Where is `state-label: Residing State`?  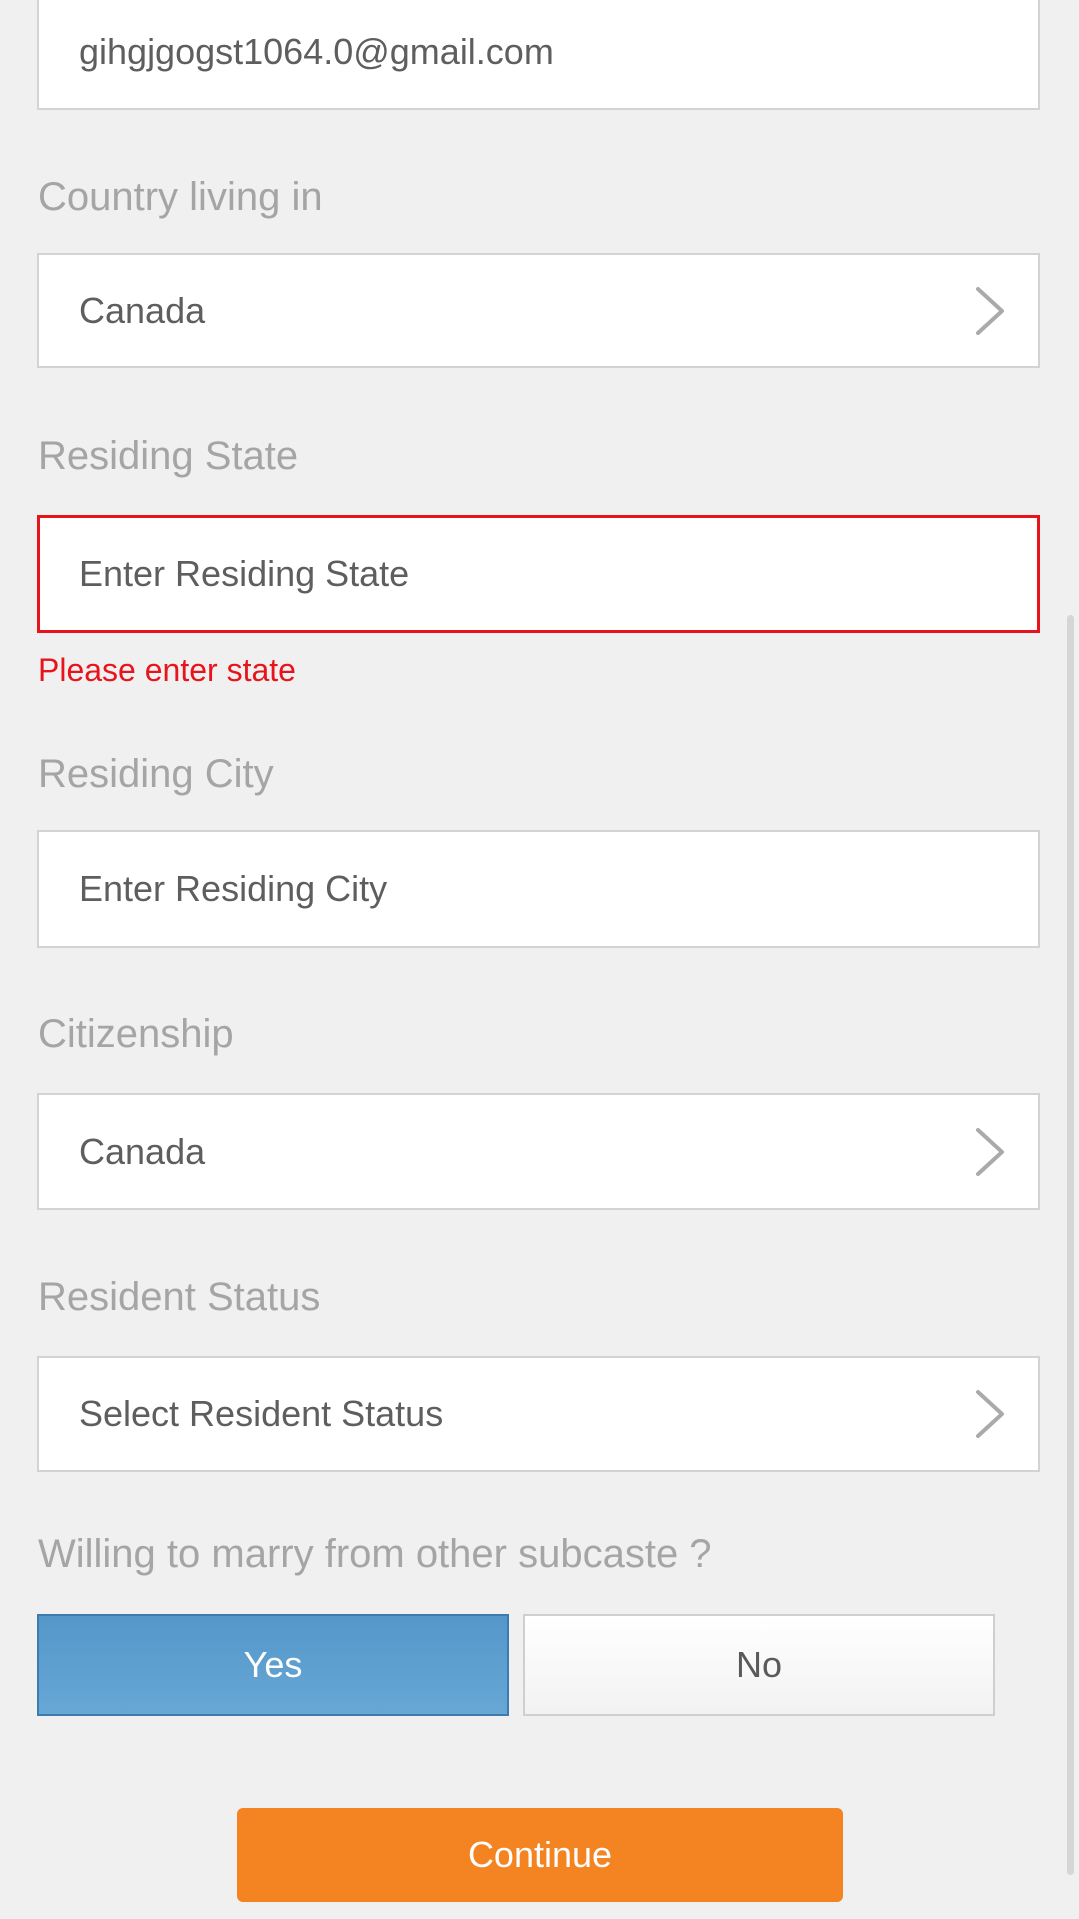 state-label: Residing State is located at coordinates (168, 456).